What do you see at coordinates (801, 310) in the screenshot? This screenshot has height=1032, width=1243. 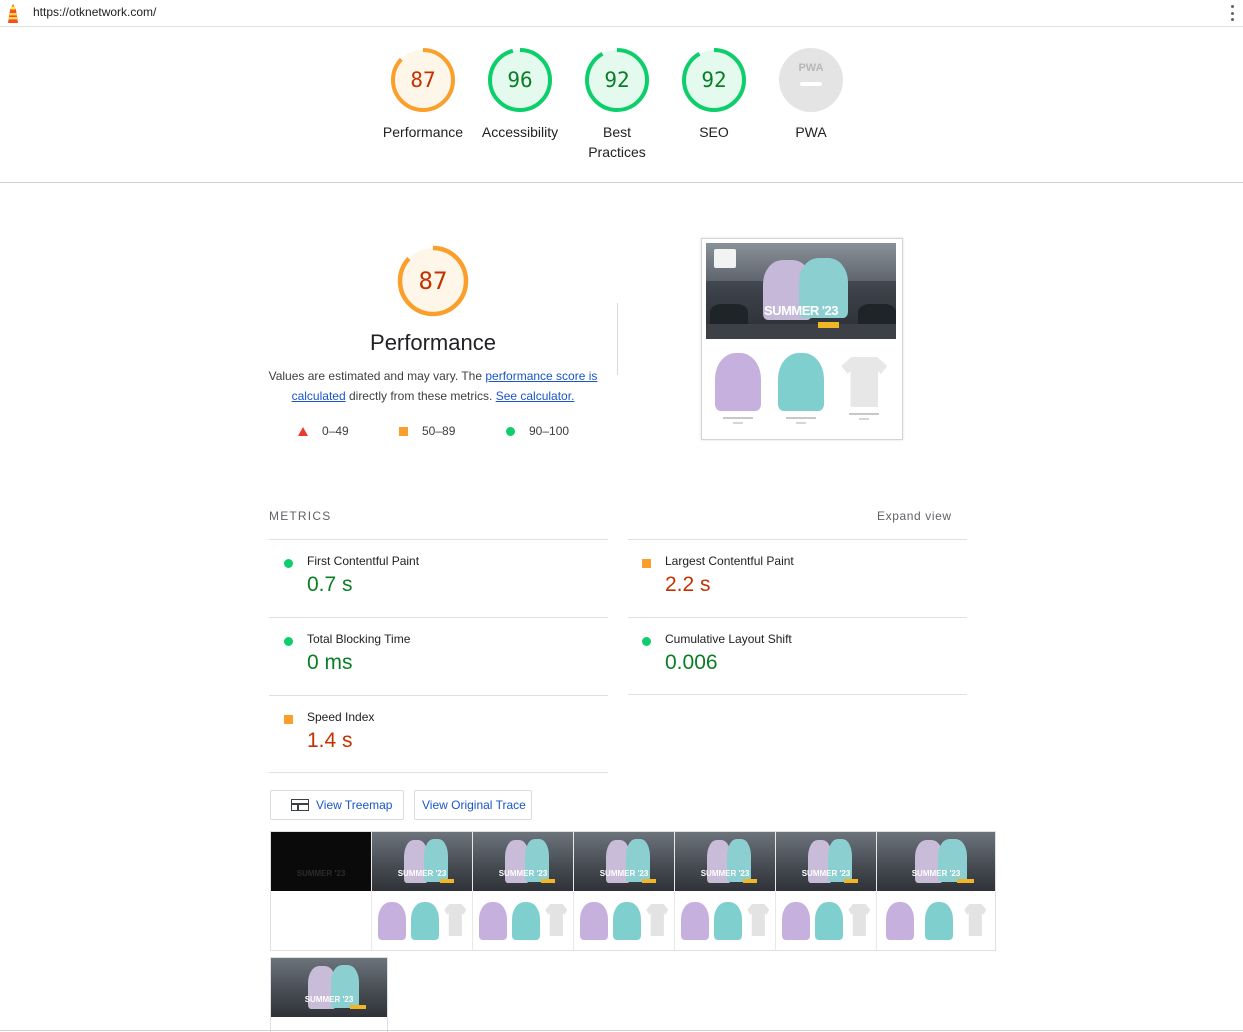 I see `hero-heading: SUMMER '23` at bounding box center [801, 310].